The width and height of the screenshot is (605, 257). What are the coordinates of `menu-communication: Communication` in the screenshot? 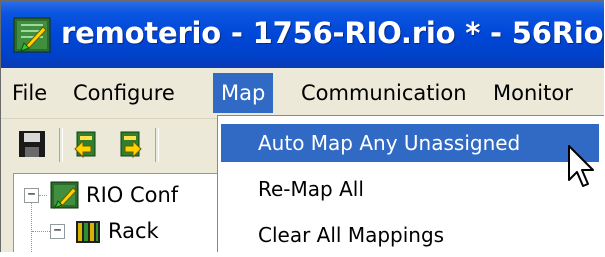 It's located at (384, 93).